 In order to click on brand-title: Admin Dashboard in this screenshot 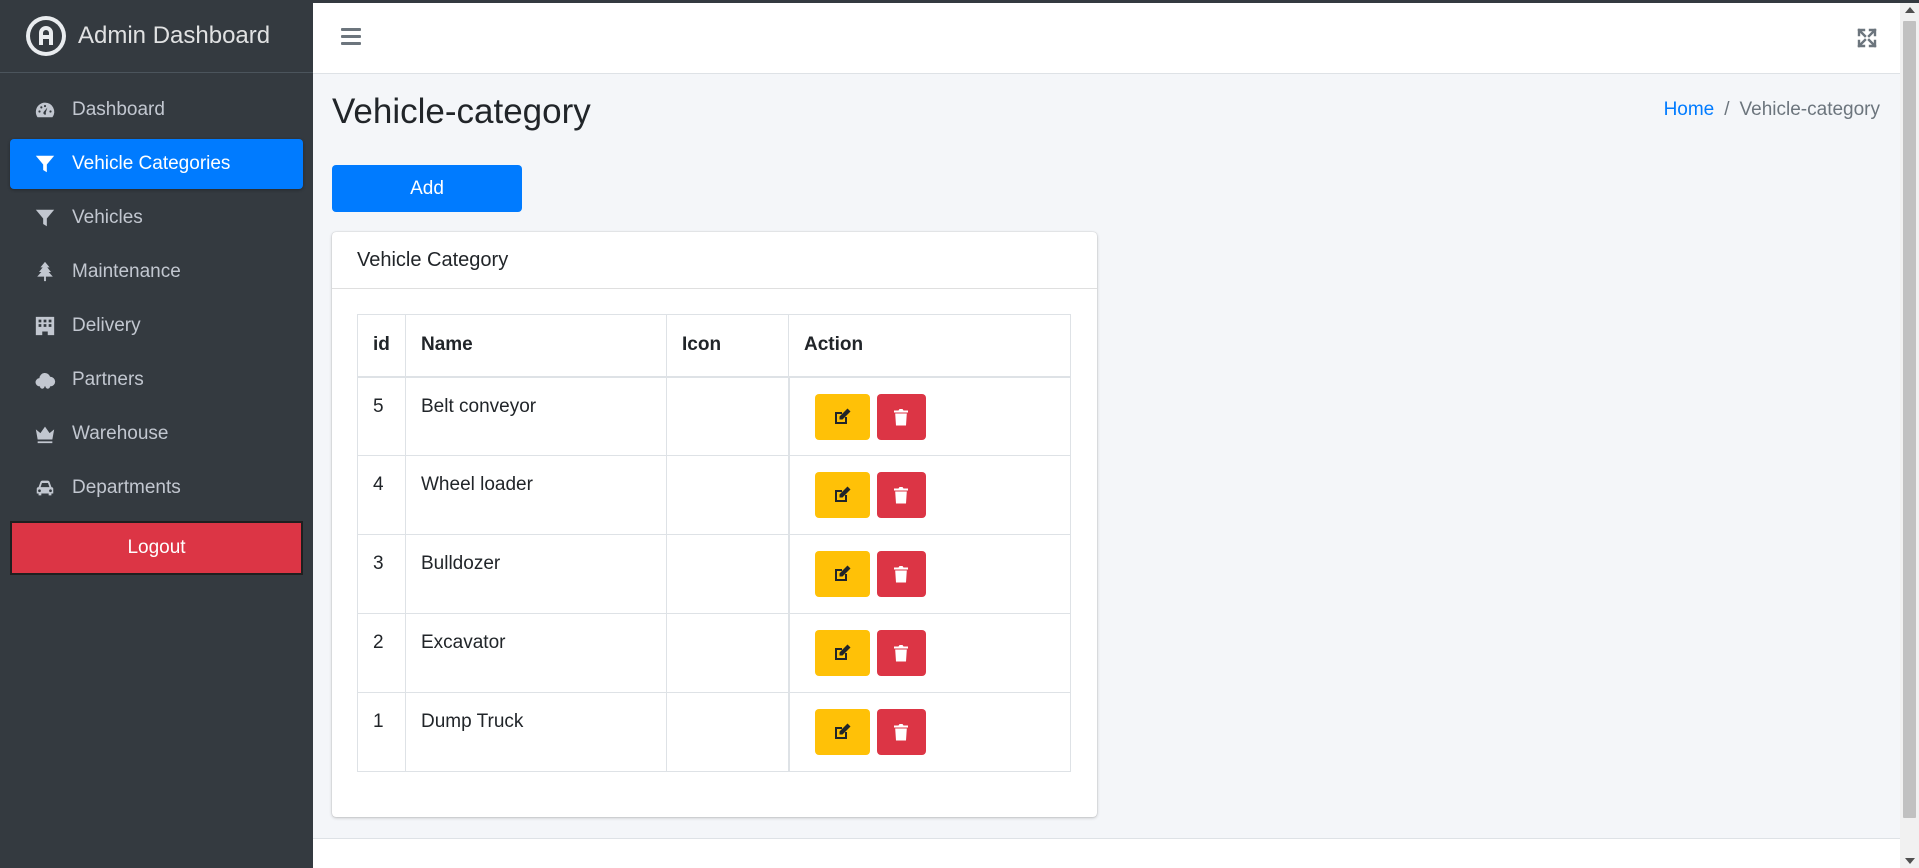, I will do `click(174, 35)`.